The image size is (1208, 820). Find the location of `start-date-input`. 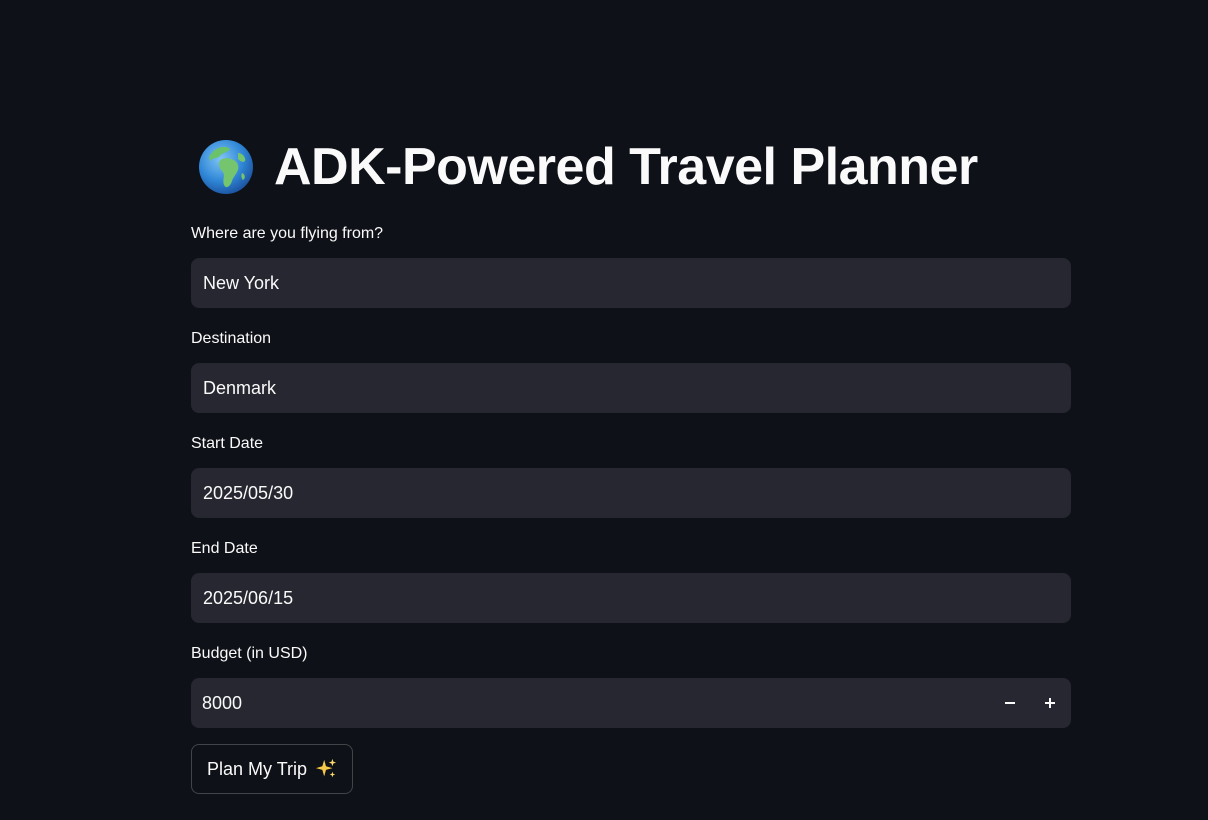

start-date-input is located at coordinates (631, 493).